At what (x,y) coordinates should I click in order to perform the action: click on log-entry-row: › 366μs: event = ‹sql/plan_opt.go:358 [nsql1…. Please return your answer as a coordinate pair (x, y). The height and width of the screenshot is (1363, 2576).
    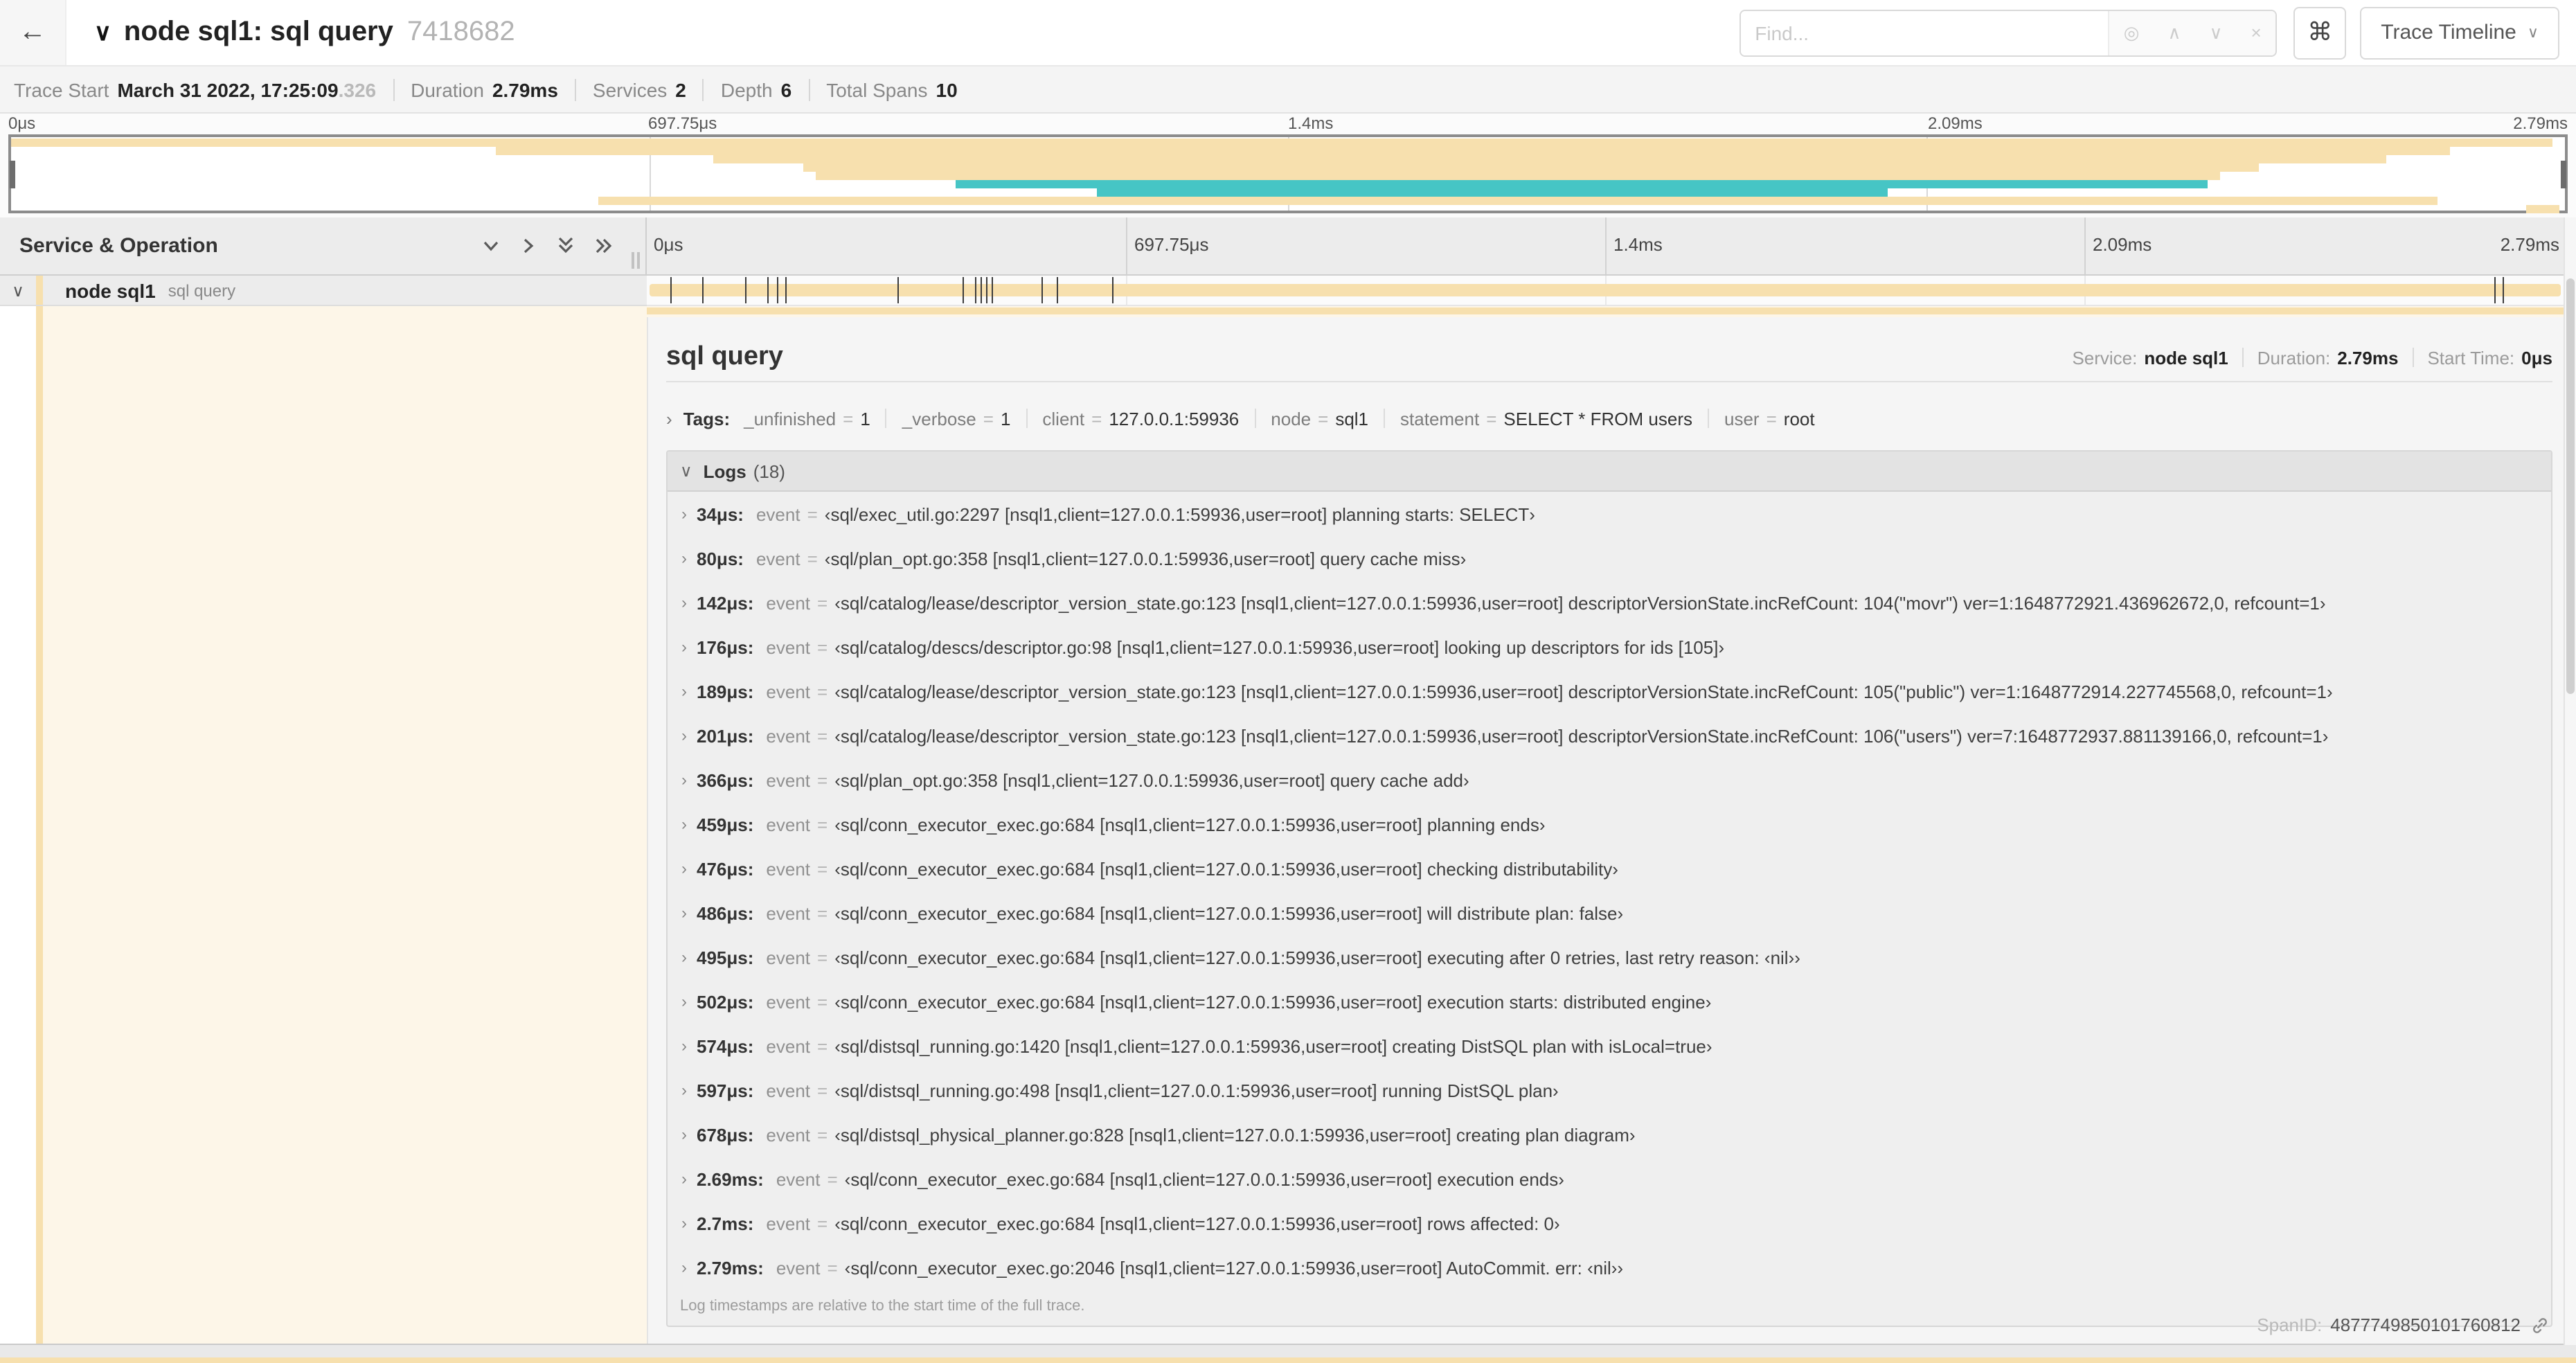
    Looking at the image, I should click on (1609, 780).